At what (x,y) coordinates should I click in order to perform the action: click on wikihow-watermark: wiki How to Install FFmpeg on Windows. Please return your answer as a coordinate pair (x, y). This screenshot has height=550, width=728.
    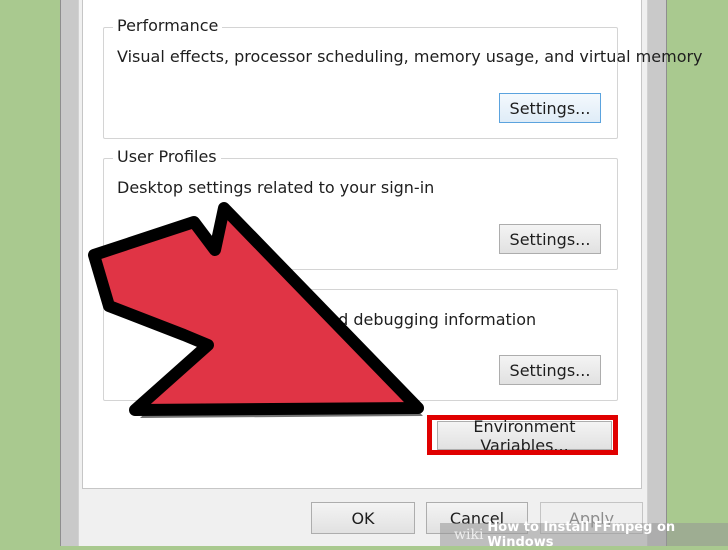
    Looking at the image, I should click on (584, 535).